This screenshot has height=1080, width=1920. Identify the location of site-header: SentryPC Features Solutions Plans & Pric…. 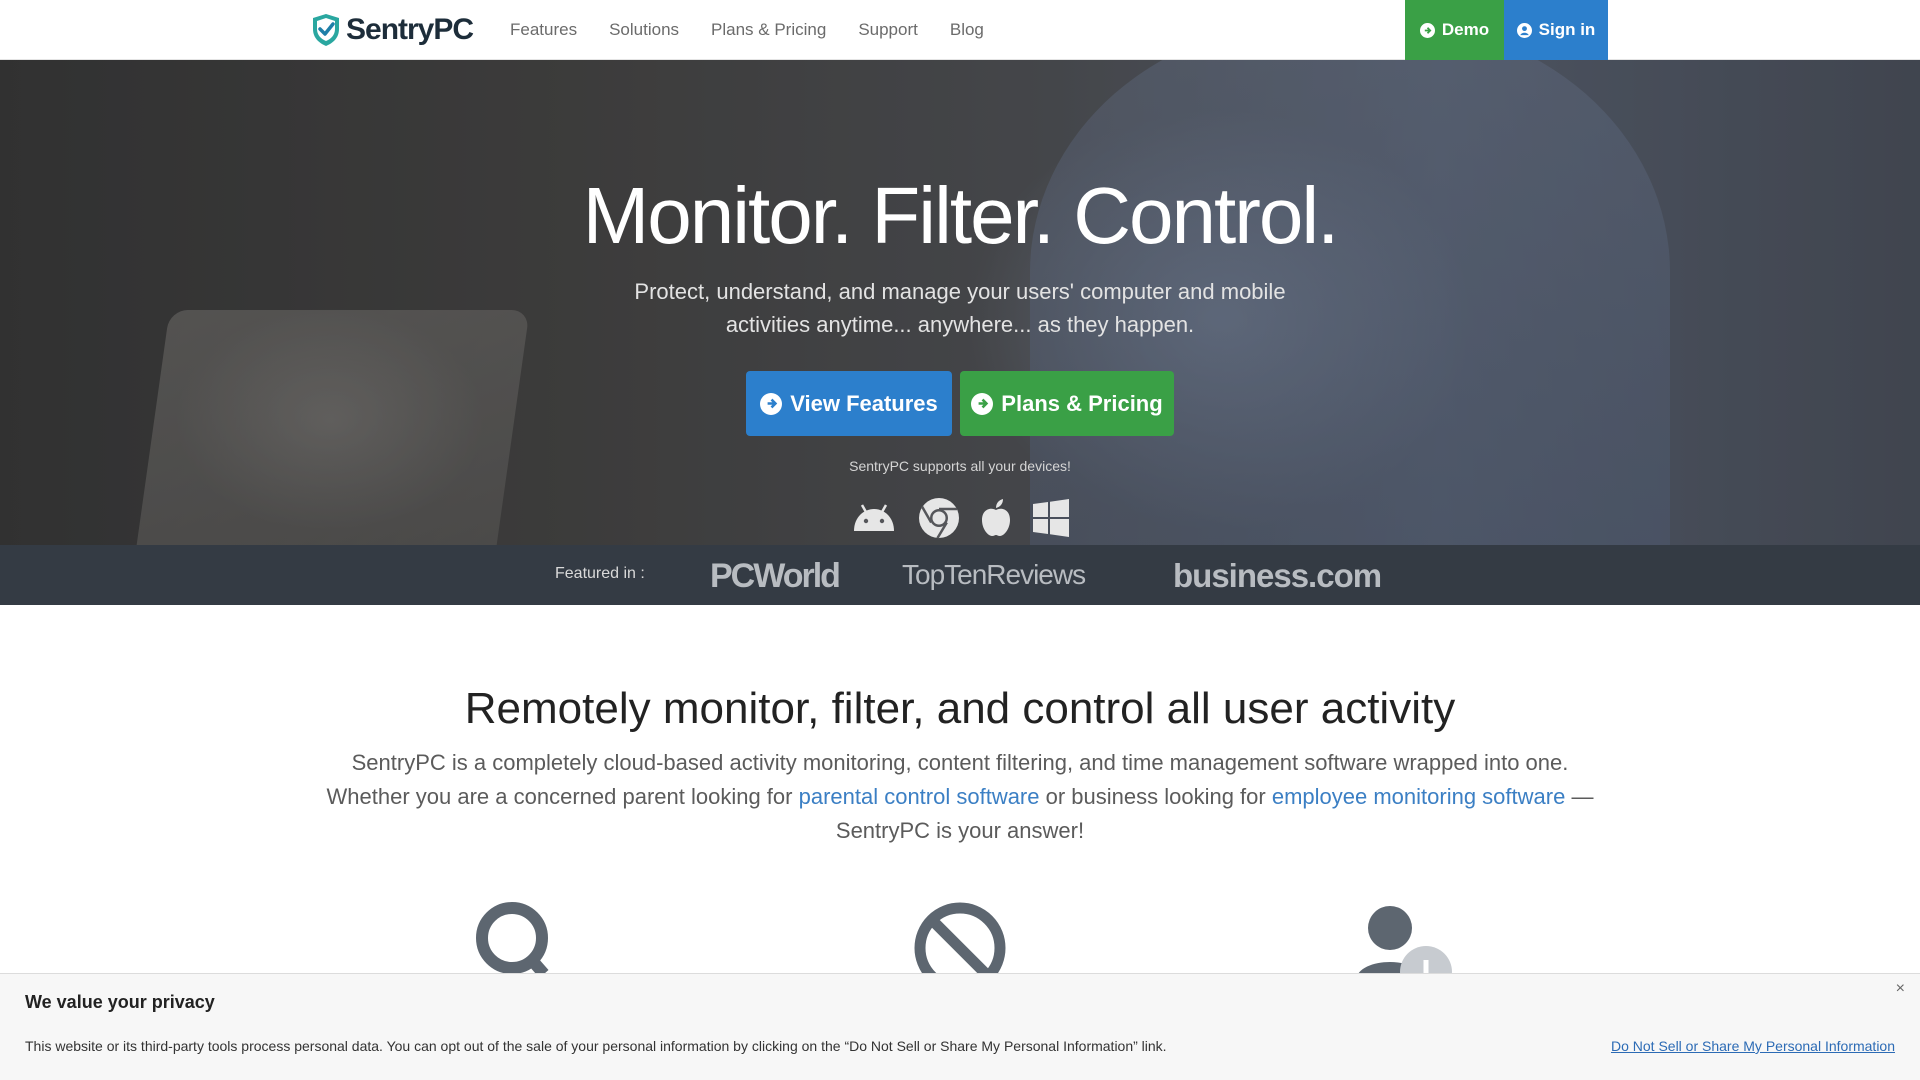
(960, 30).